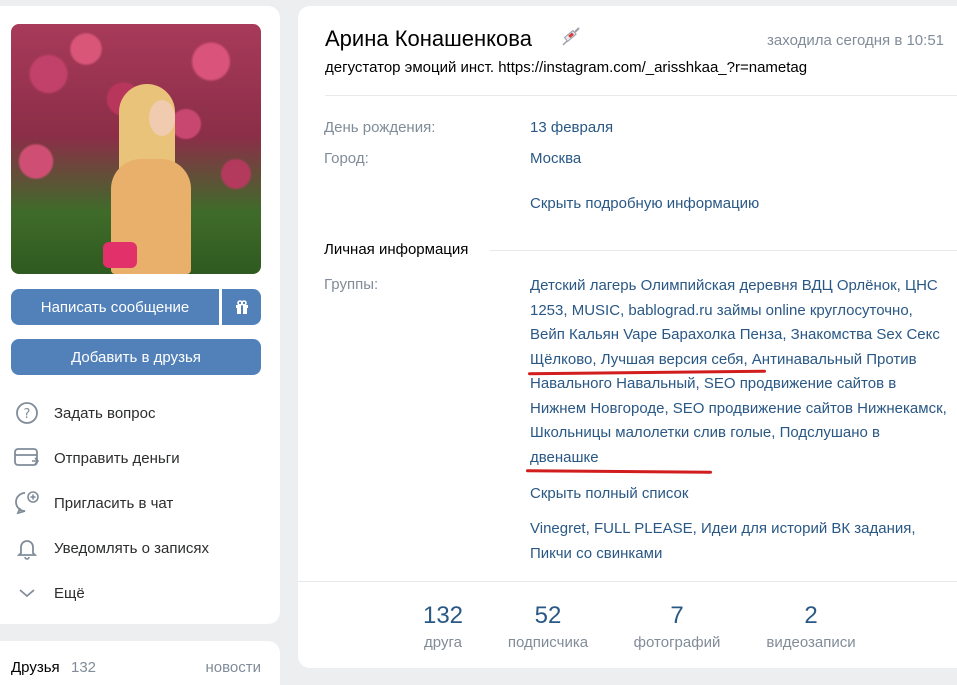 This screenshot has height=685, width=957. Describe the element at coordinates (27, 548) in the screenshot. I see `bell-icon` at that location.